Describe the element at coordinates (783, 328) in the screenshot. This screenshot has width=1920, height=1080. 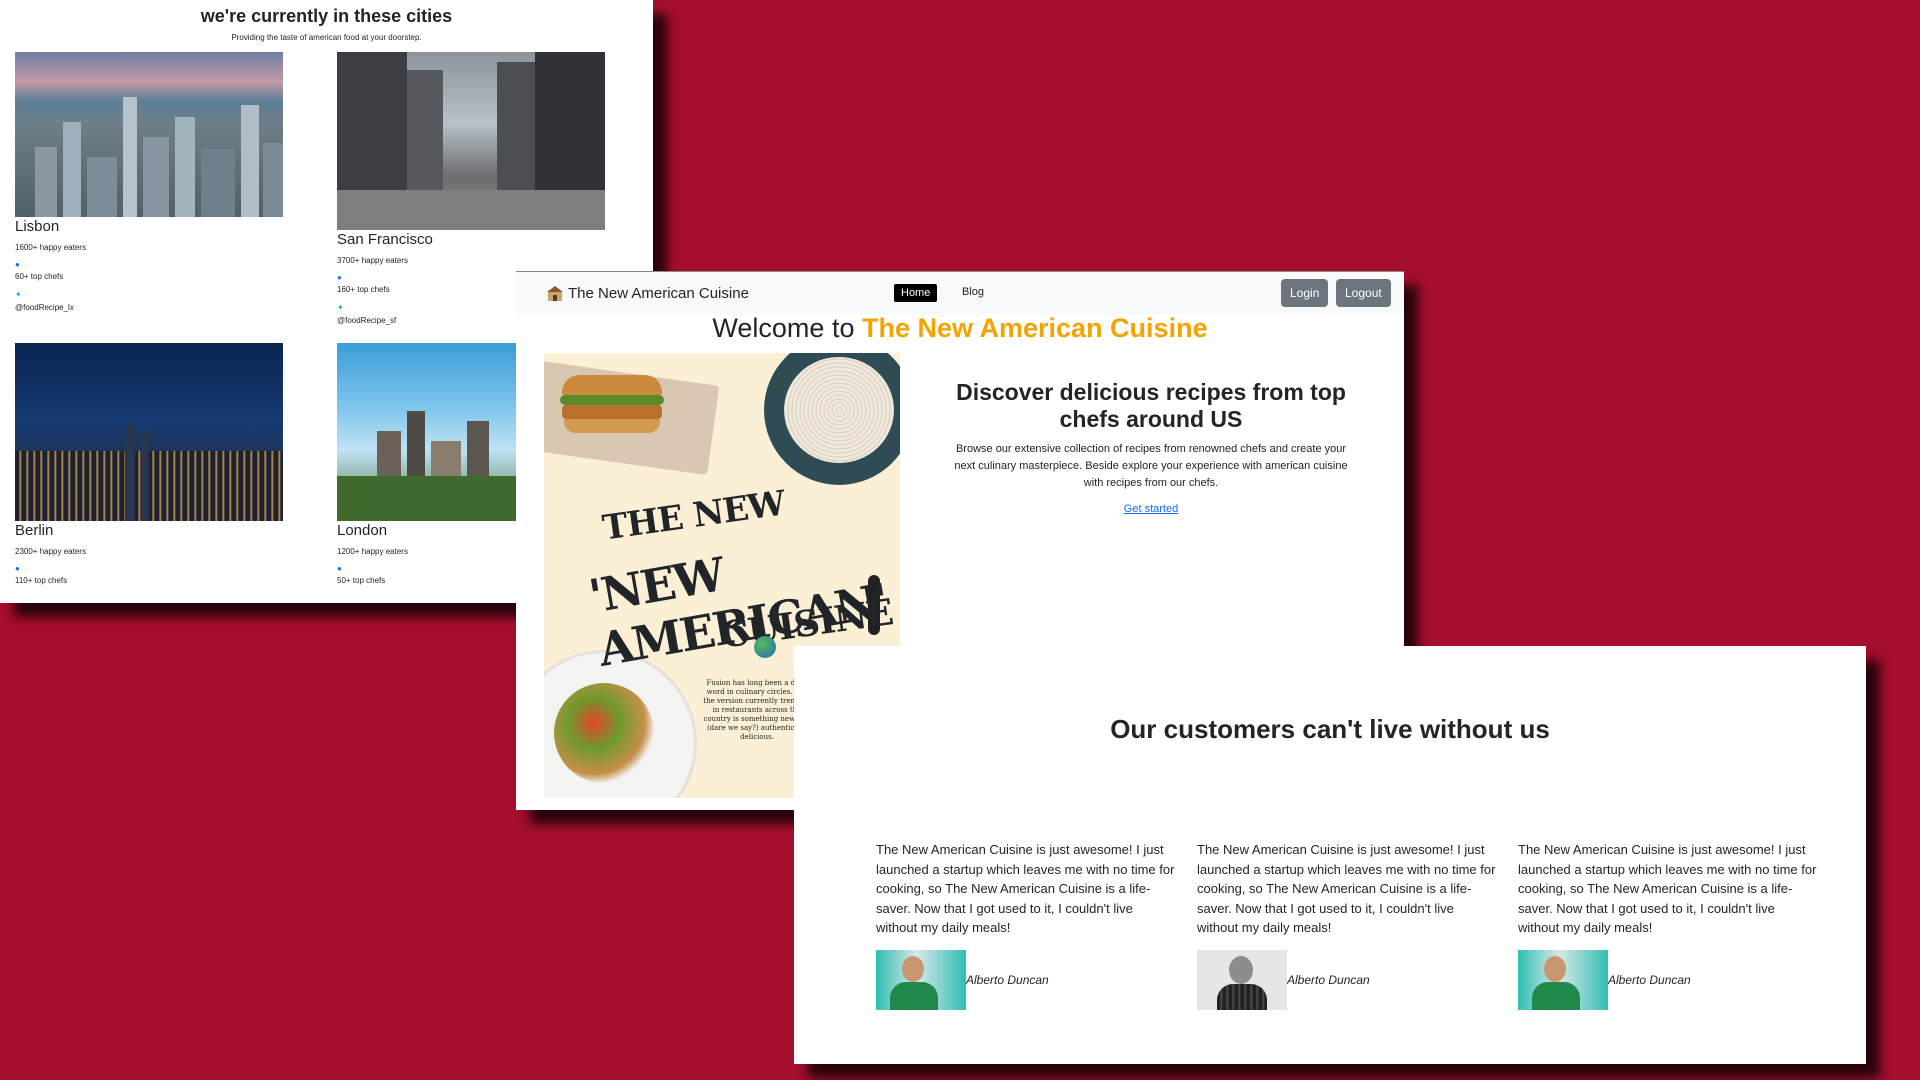
I see `welcome-prefix: Welcome to` at that location.